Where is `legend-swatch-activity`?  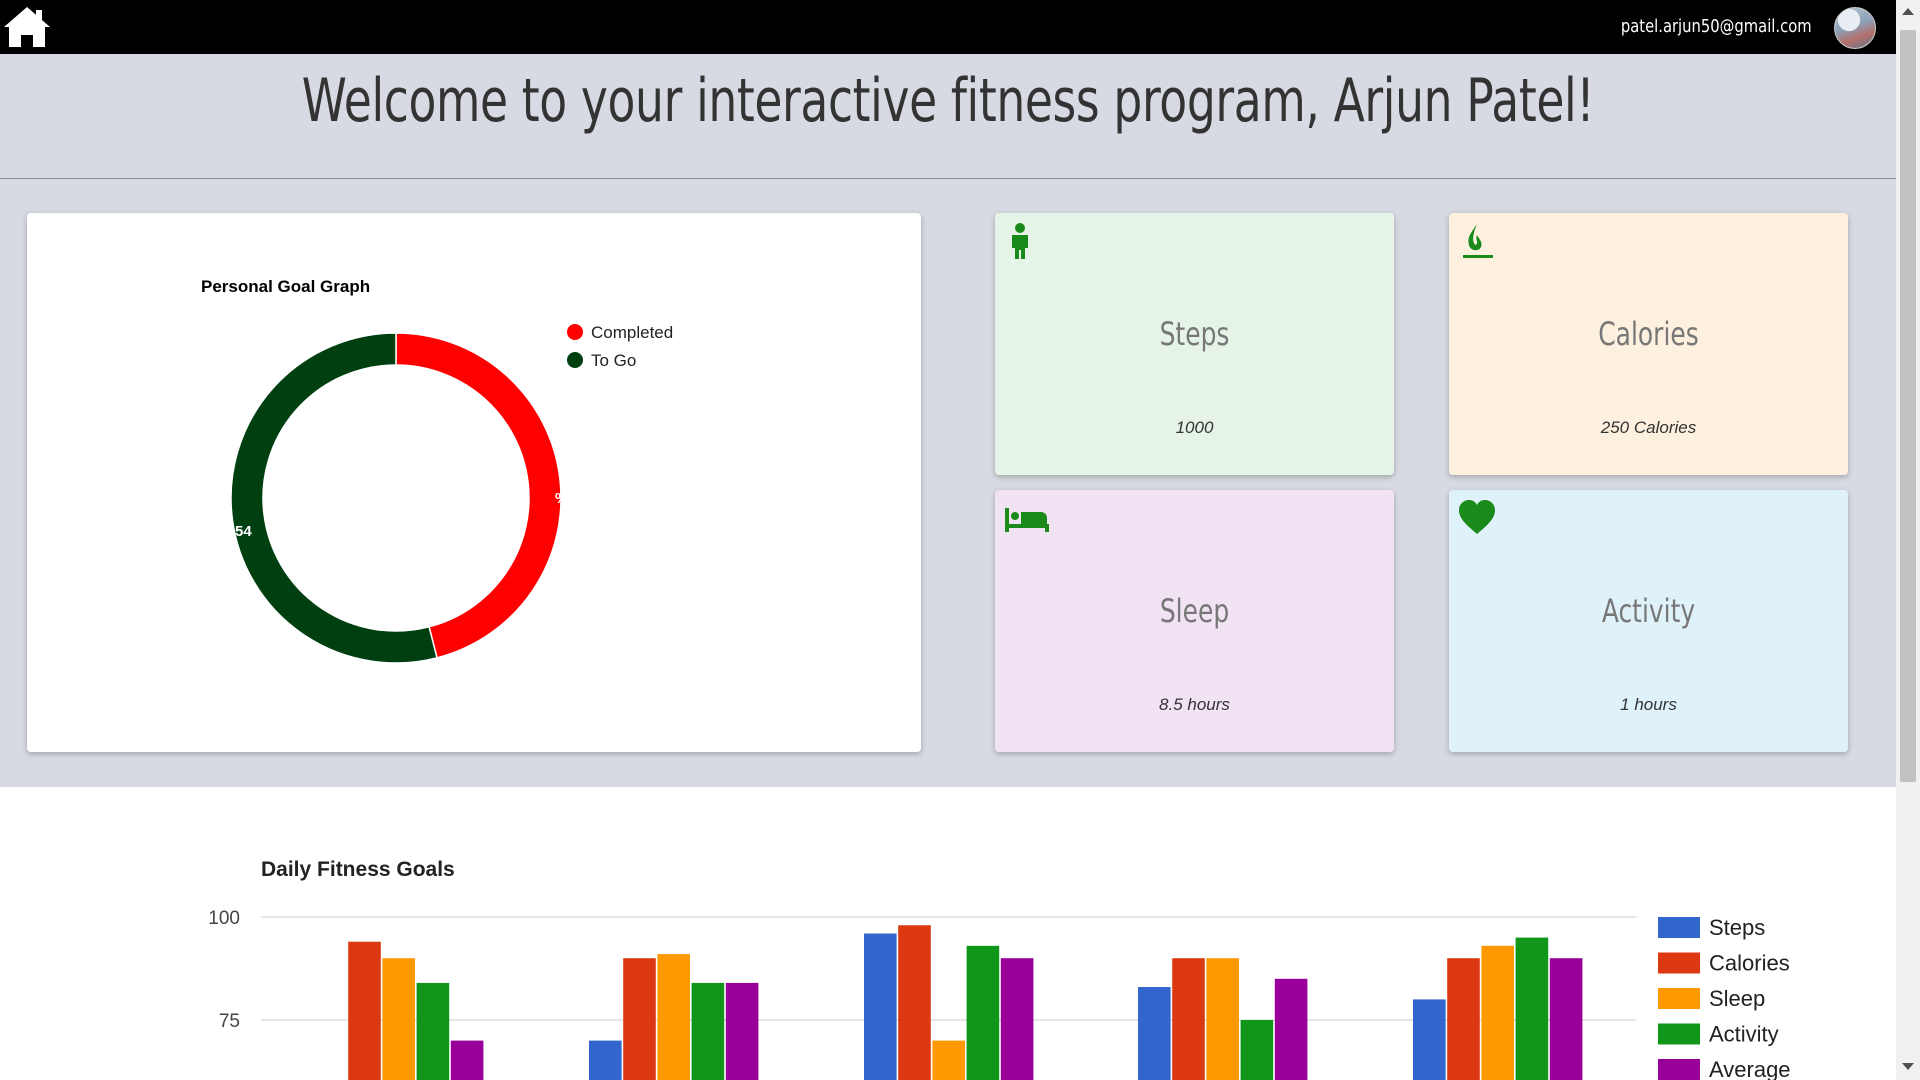 legend-swatch-activity is located at coordinates (1679, 1034).